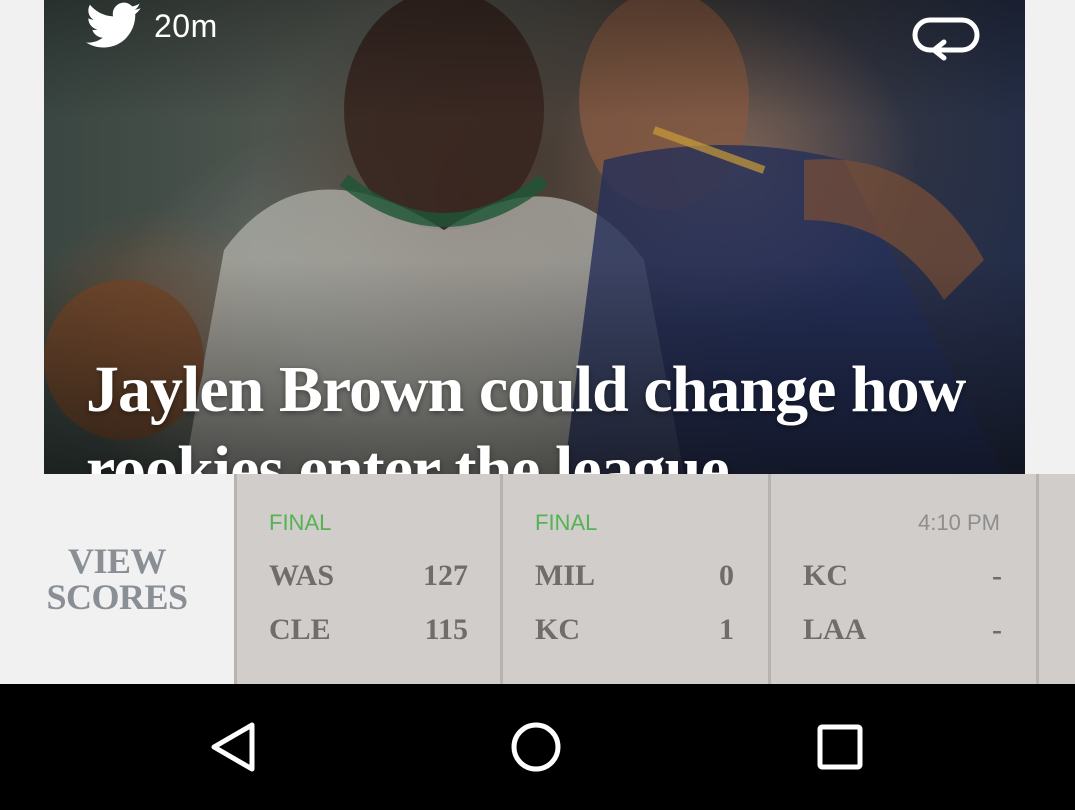 The height and width of the screenshot is (810, 1075). What do you see at coordinates (902, 576) in the screenshot?
I see `score-row: KC -` at bounding box center [902, 576].